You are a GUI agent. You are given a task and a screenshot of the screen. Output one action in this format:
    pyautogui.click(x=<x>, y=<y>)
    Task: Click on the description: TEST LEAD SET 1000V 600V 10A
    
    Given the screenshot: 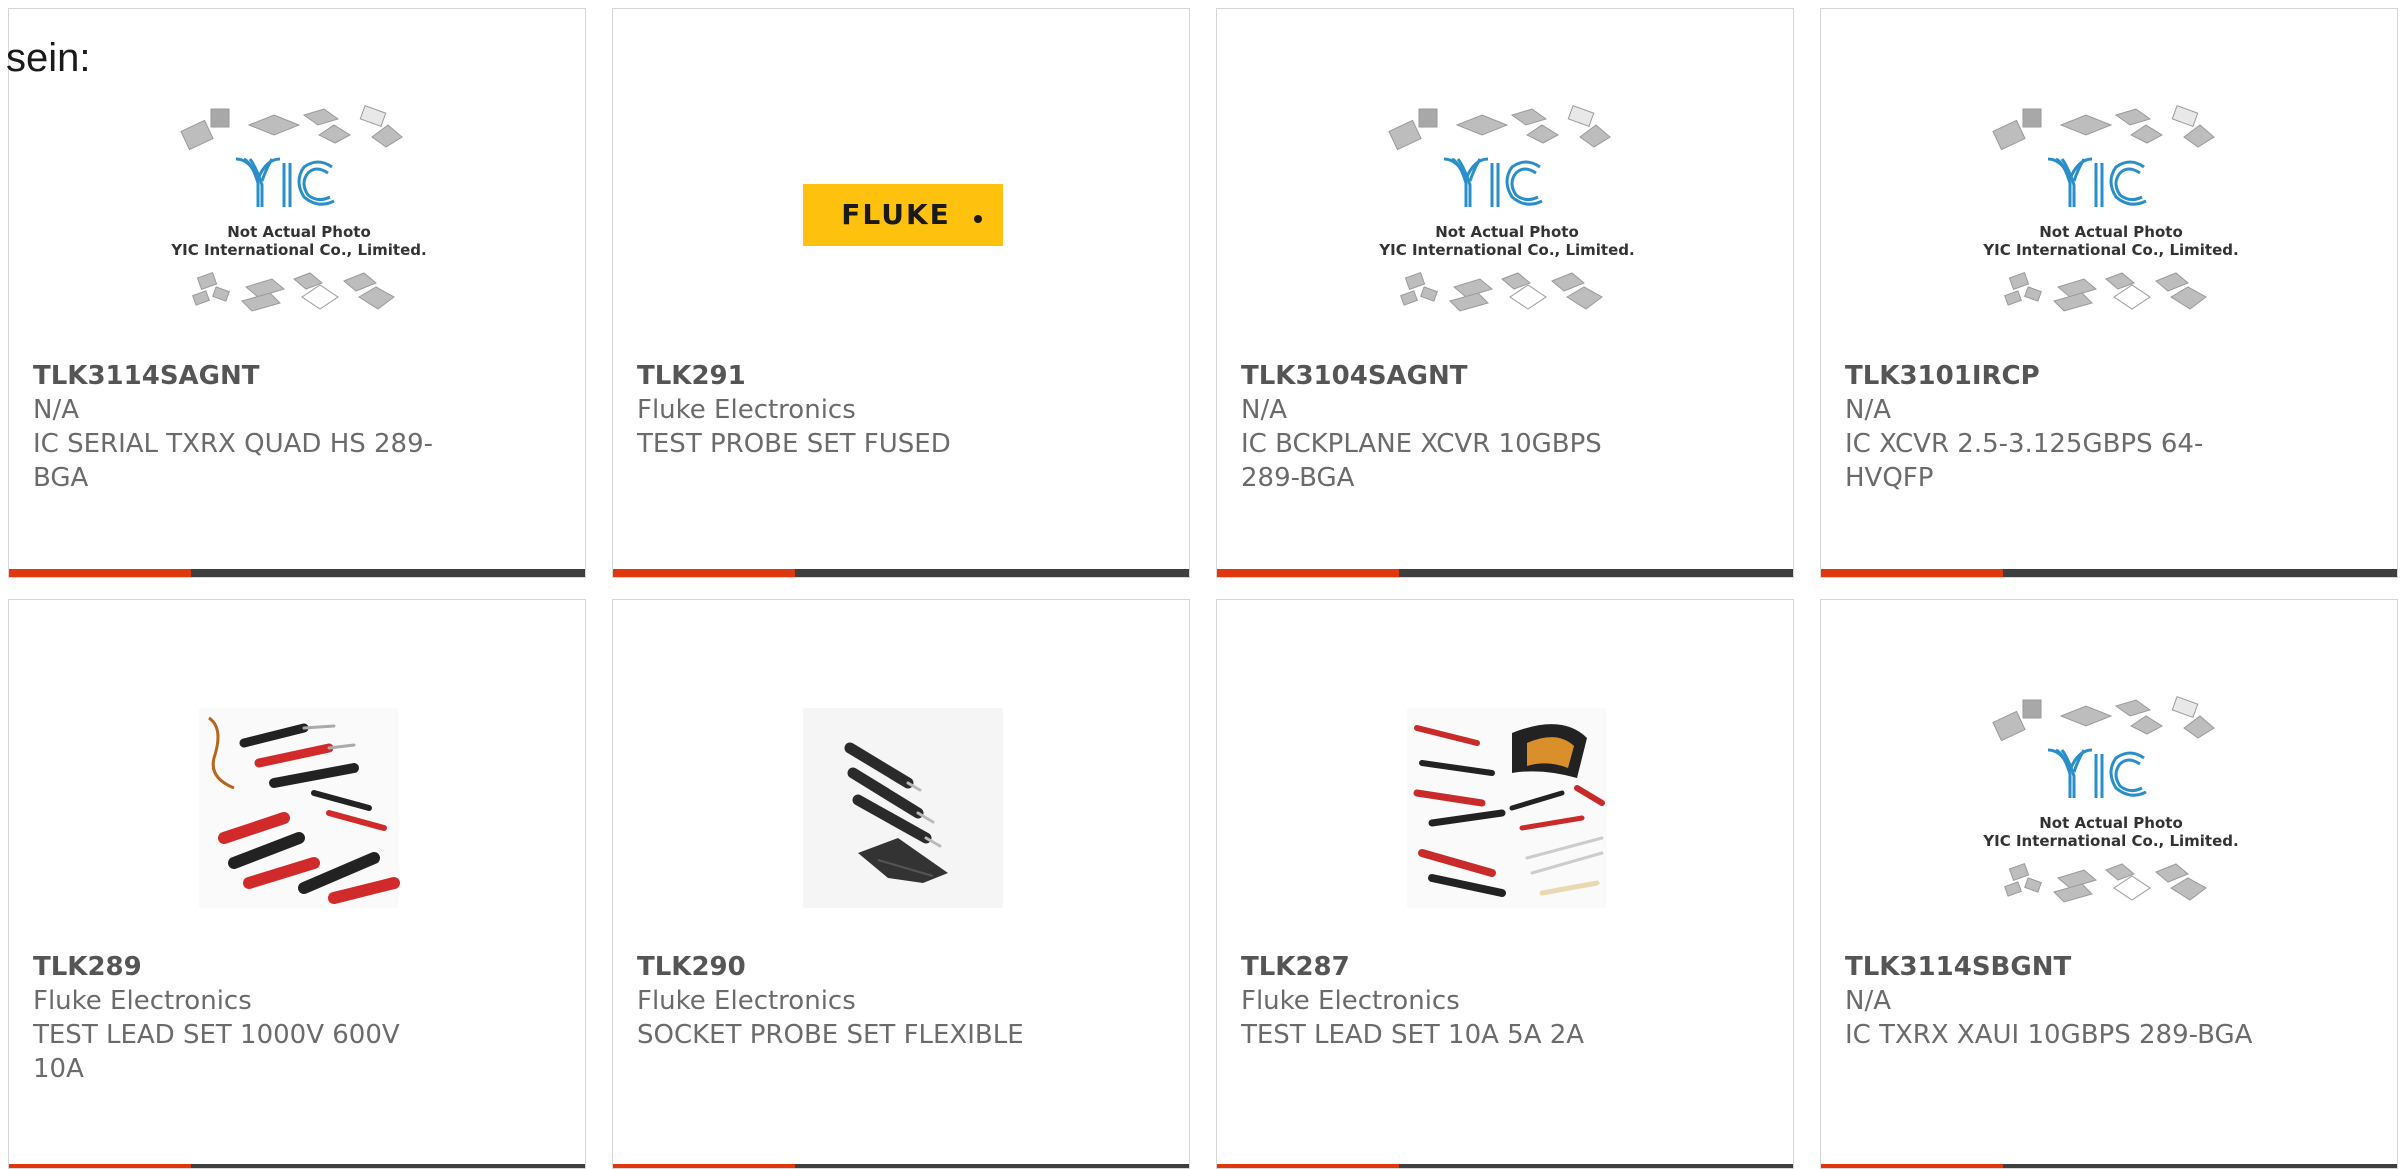 What is the action you would take?
    pyautogui.click(x=216, y=1052)
    